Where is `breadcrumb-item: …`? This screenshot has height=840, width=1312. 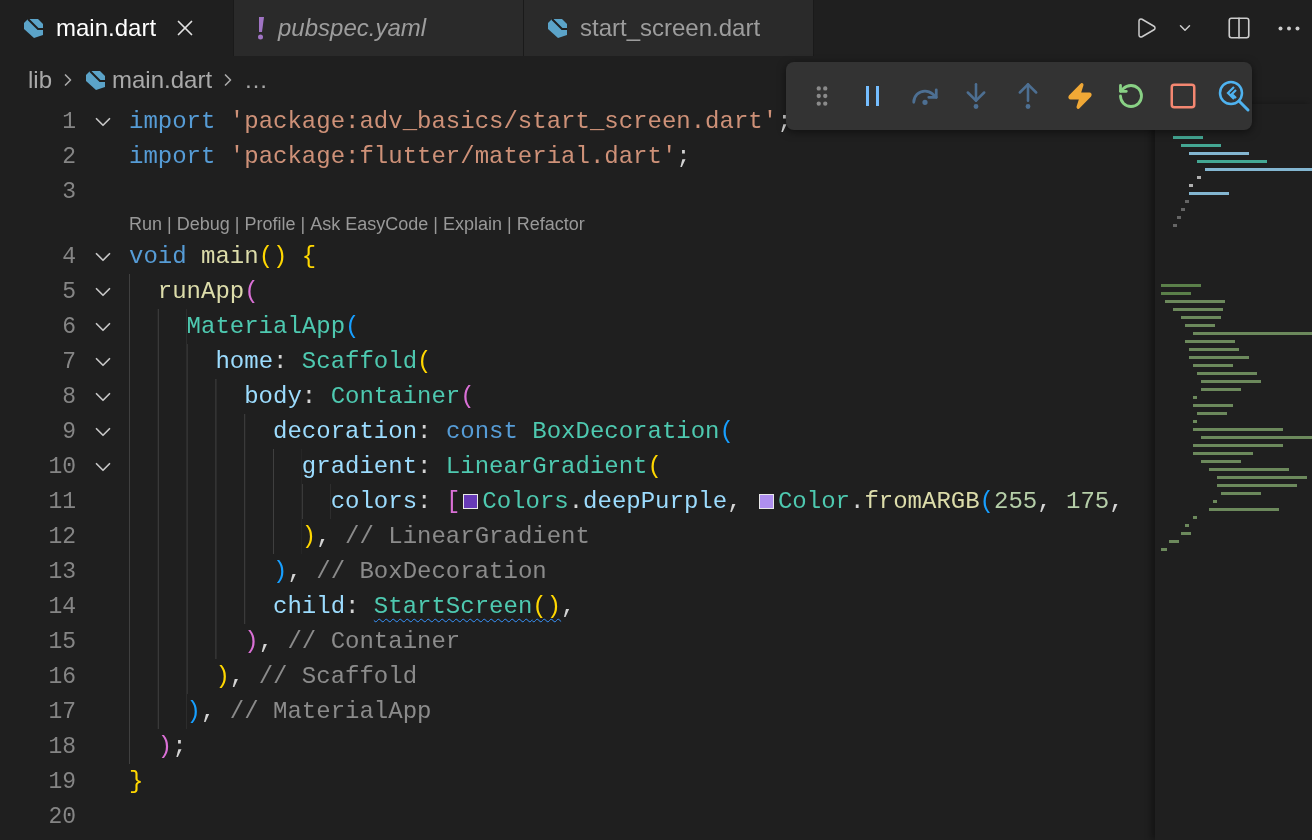 breadcrumb-item: … is located at coordinates (256, 80).